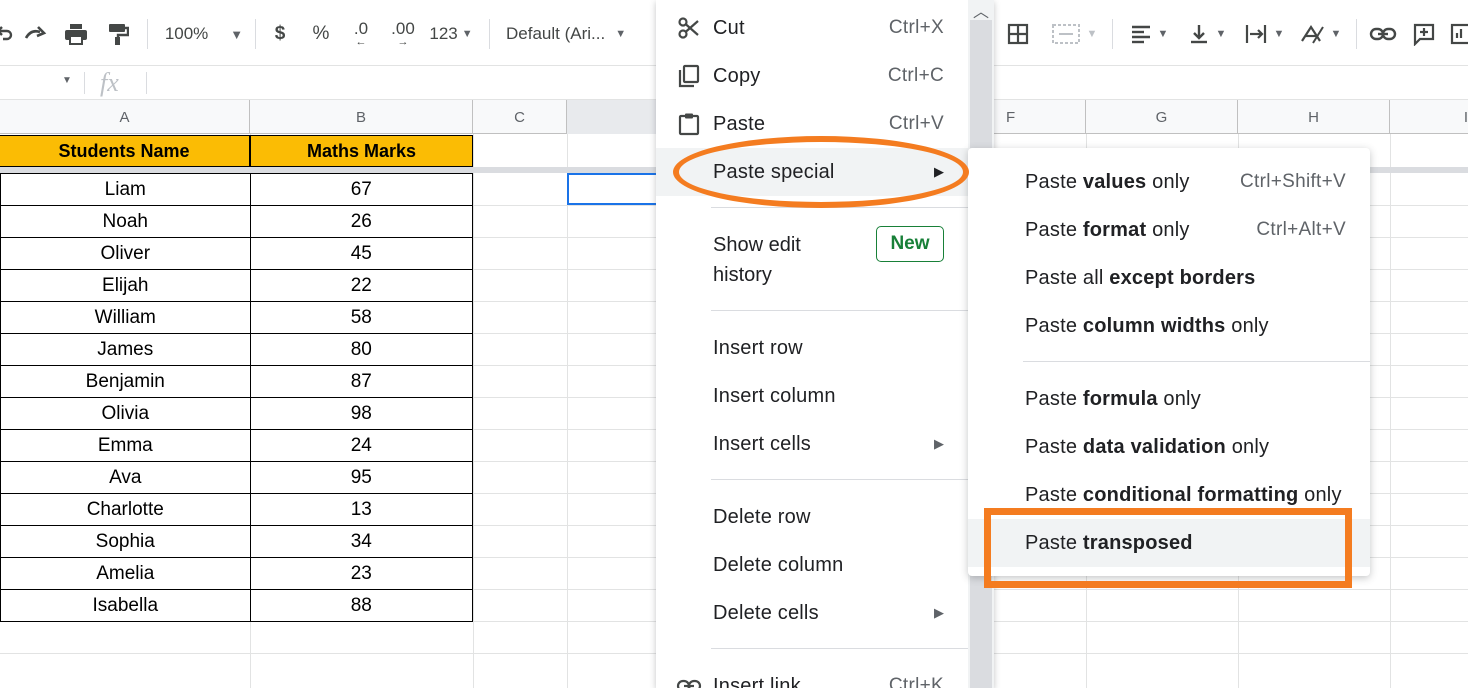  What do you see at coordinates (204, 34) in the screenshot?
I see `zoom-select: 100% ▼` at bounding box center [204, 34].